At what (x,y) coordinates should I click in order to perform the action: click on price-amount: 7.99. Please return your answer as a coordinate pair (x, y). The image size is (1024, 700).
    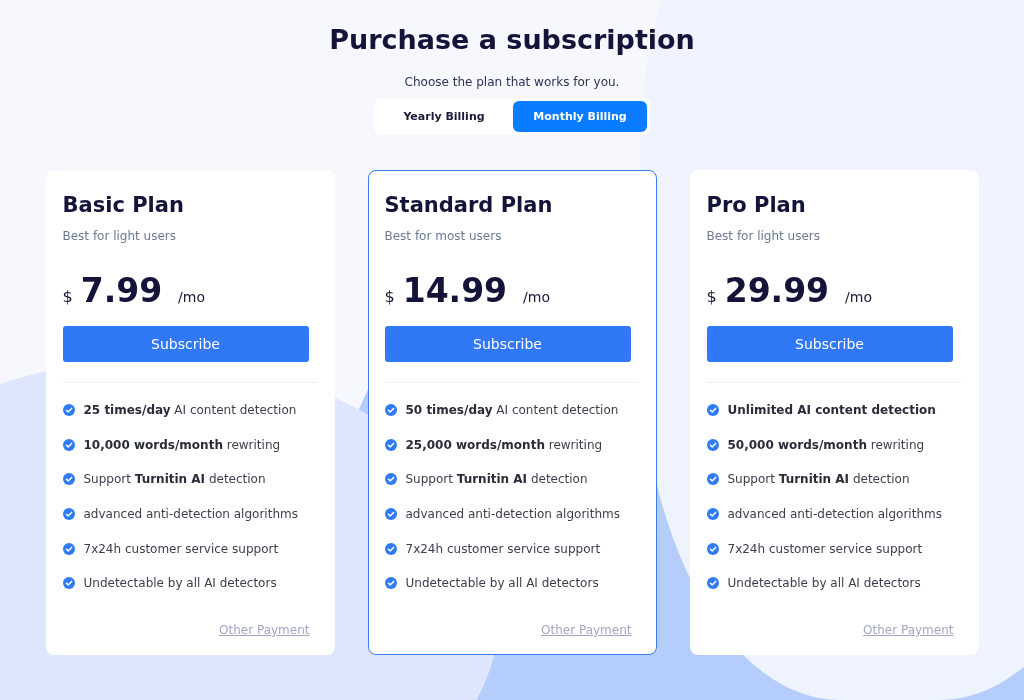
    Looking at the image, I should click on (121, 290).